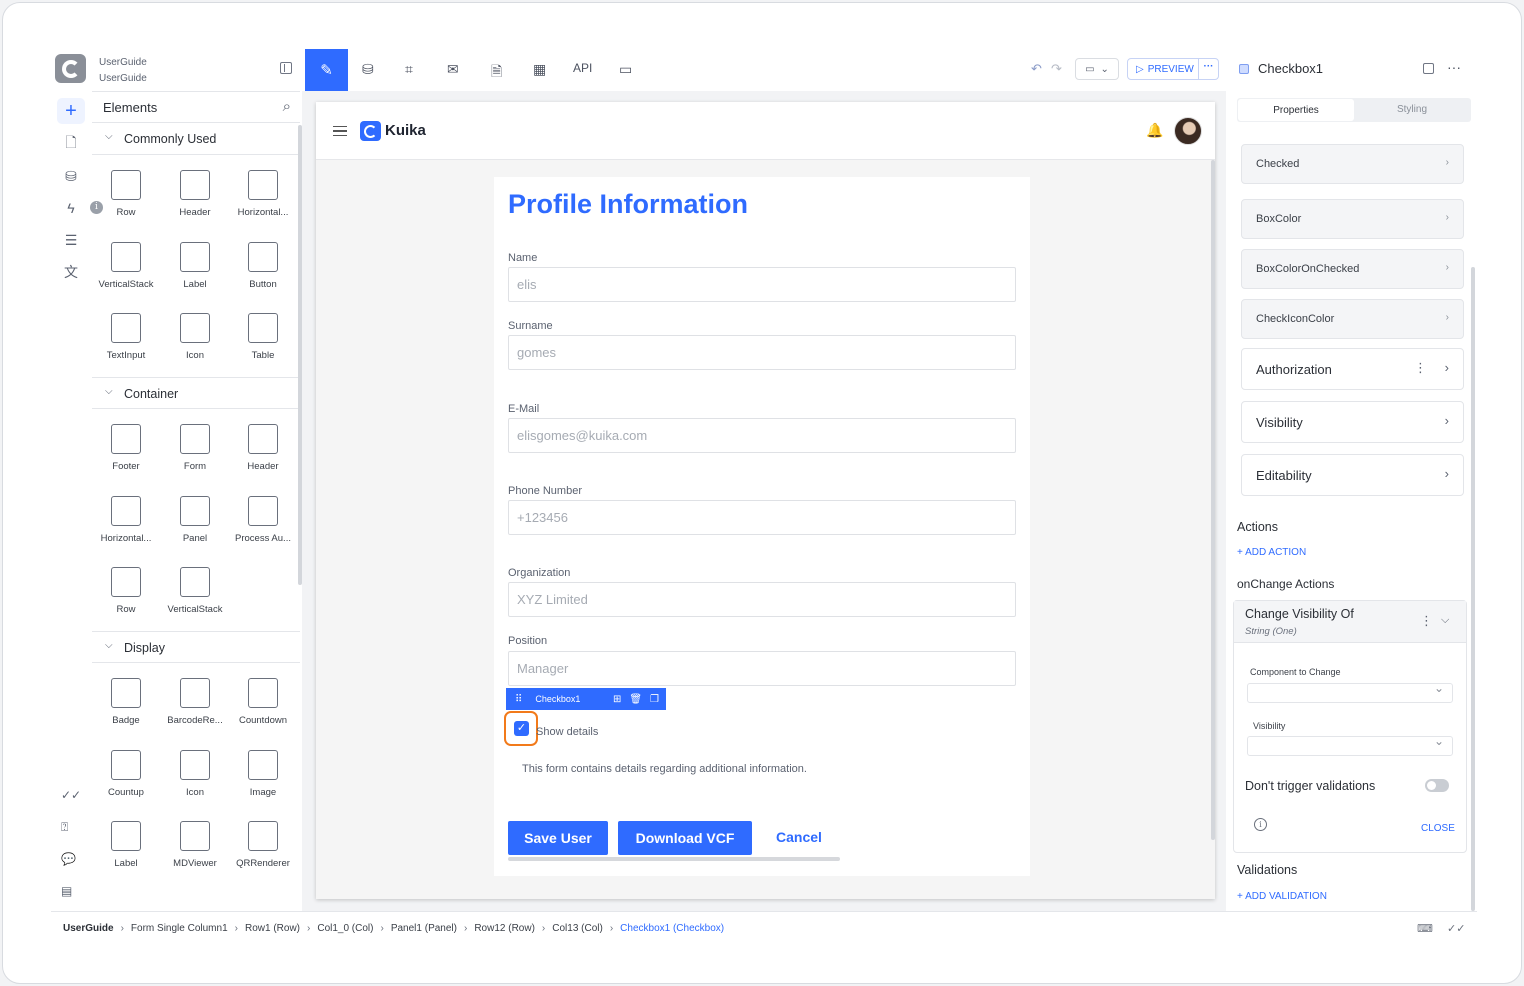  What do you see at coordinates (71, 144) in the screenshot?
I see `page-icon: 🗋` at bounding box center [71, 144].